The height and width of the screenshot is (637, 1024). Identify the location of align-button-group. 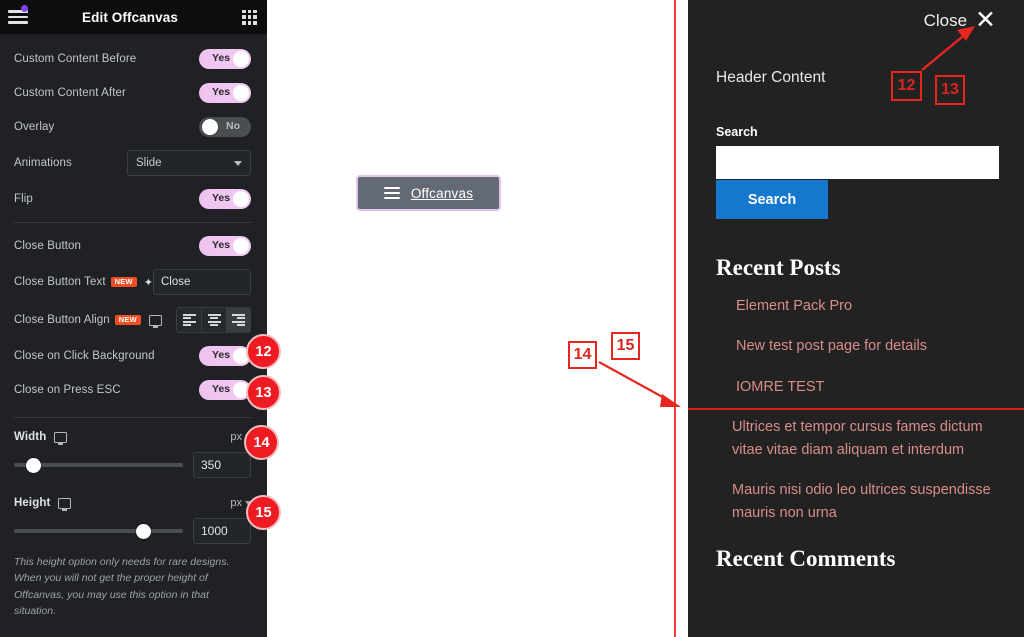
(213, 320).